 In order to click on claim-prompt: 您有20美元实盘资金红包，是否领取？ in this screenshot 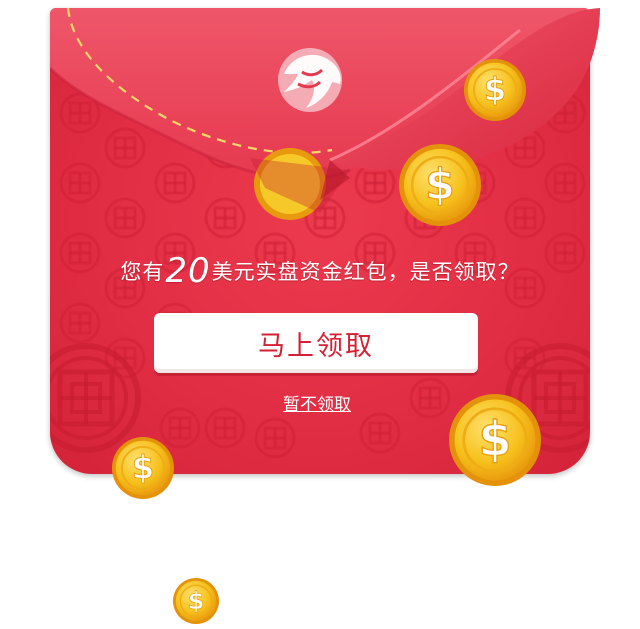, I will do `click(320, 271)`.